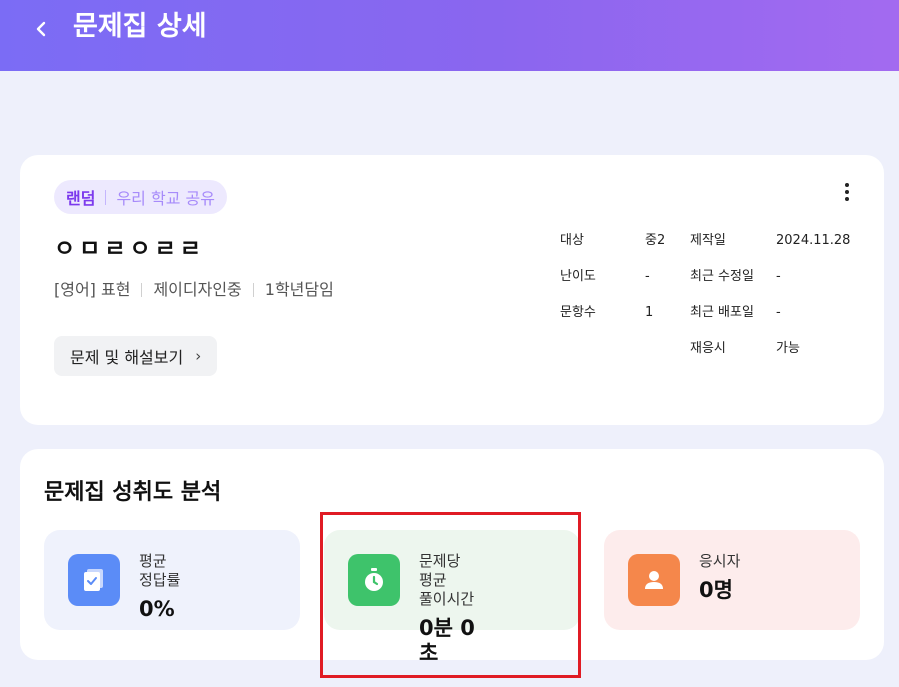 Image resolution: width=899 pixels, height=687 pixels. I want to click on achievement-title: 문제집 성취도 분석, so click(133, 492).